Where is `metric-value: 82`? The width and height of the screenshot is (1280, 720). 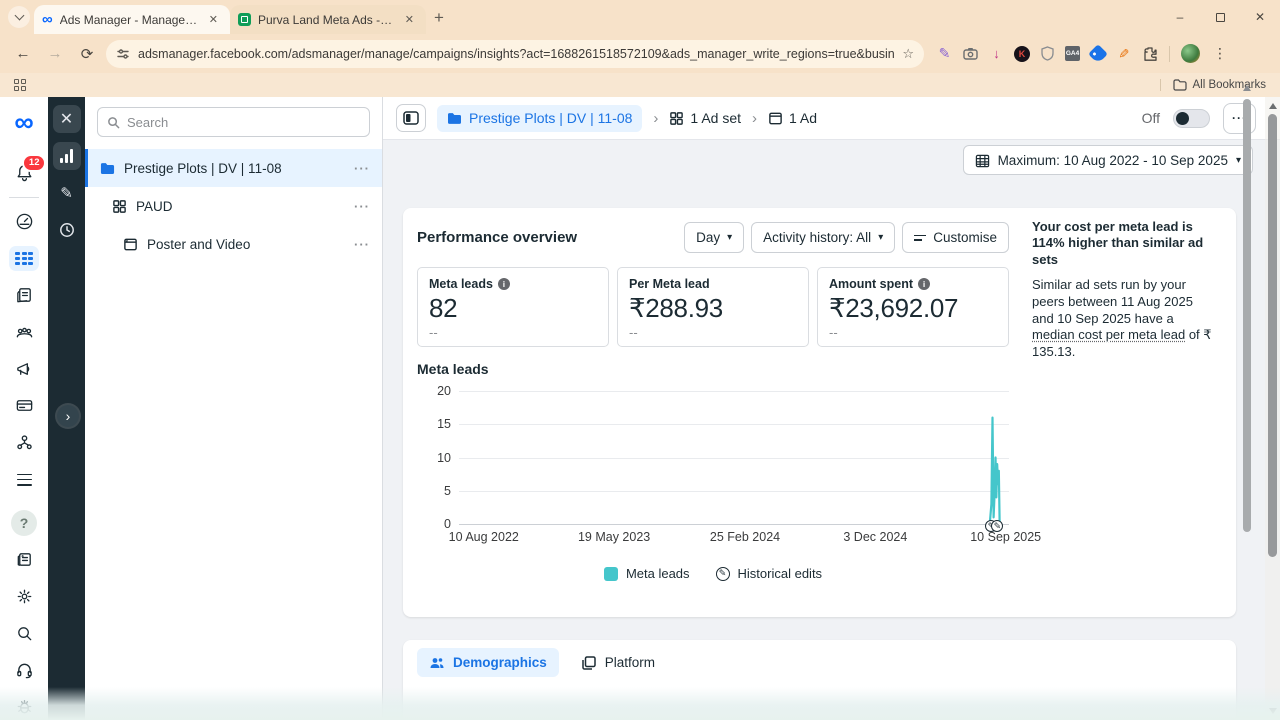
metric-value: 82 is located at coordinates (443, 308).